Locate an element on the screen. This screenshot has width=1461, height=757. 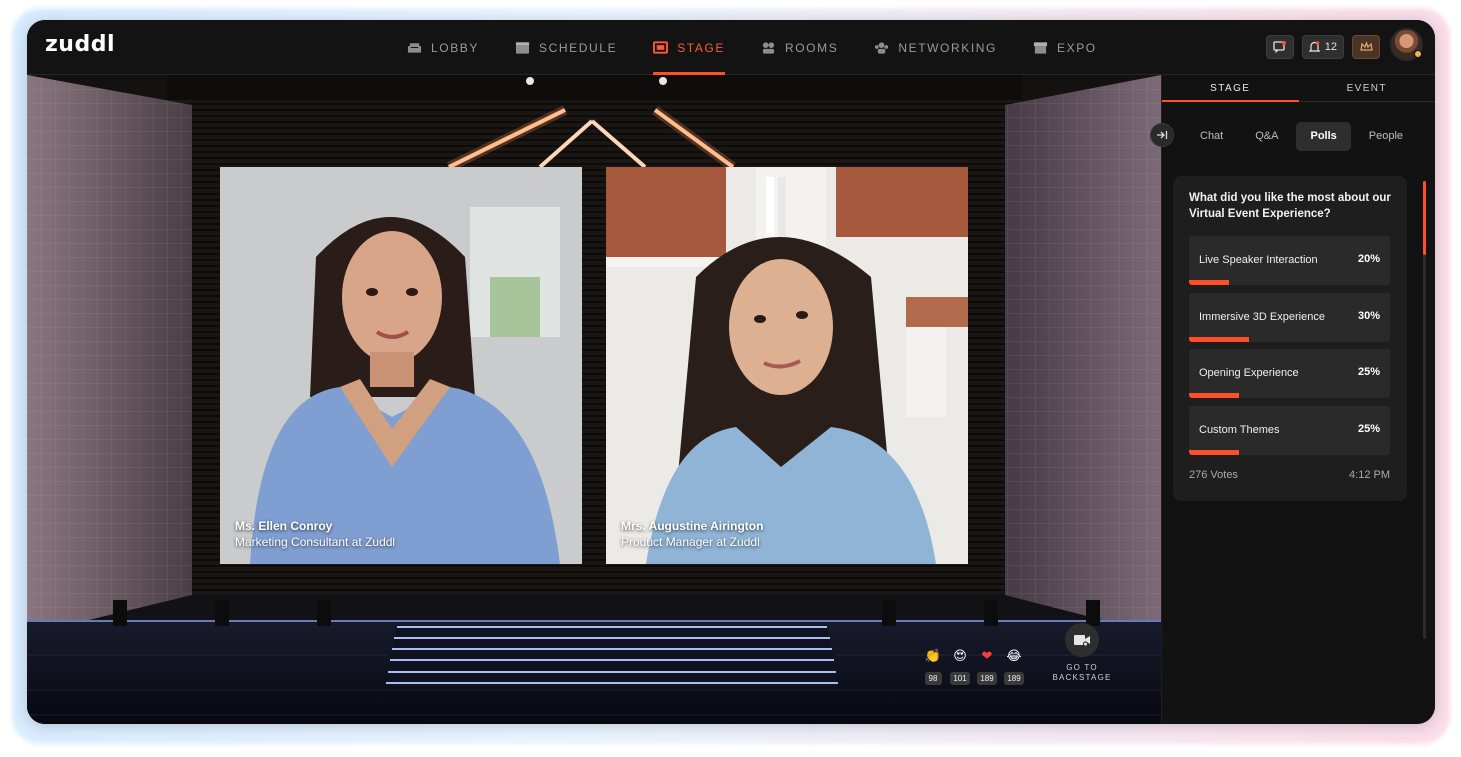
nav-rooms-label: ROOMS is located at coordinates (811, 47).